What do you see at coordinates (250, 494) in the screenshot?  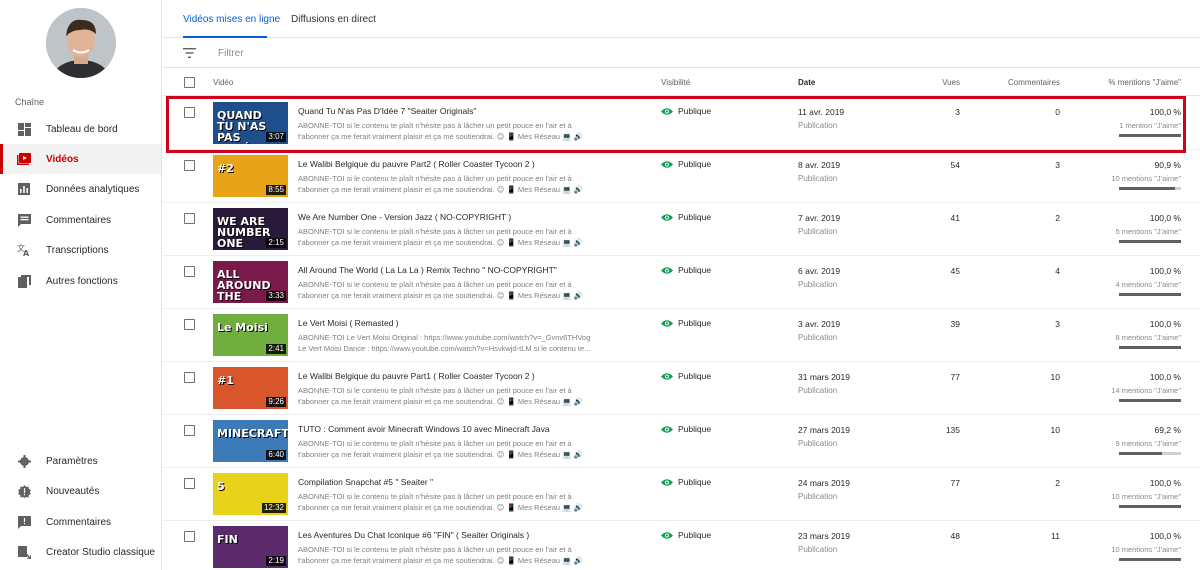 I see `video-thumbnail: 5 12:32` at bounding box center [250, 494].